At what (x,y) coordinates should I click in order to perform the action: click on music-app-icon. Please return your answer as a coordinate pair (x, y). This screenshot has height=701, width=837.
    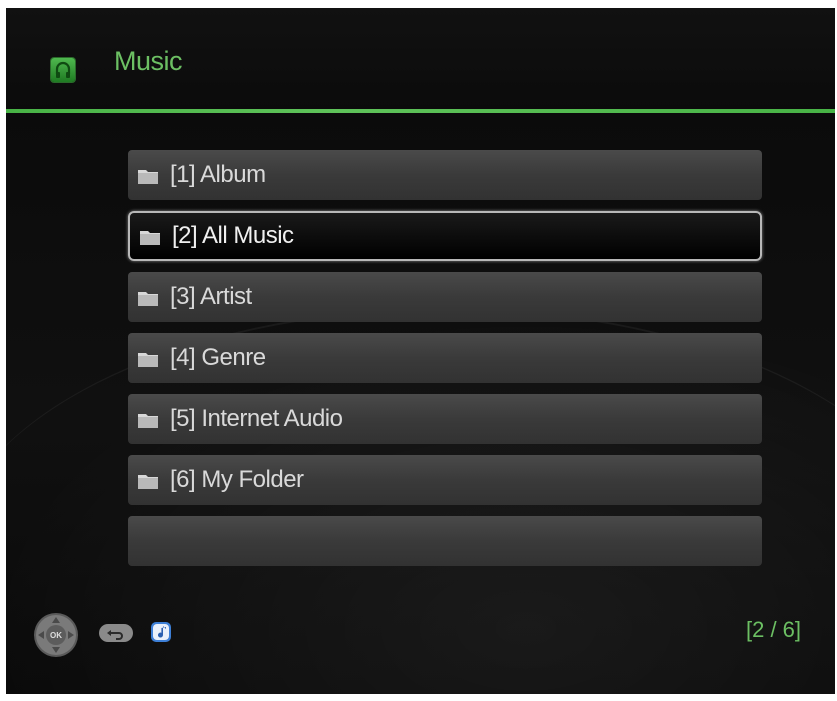
    Looking at the image, I should click on (63, 70).